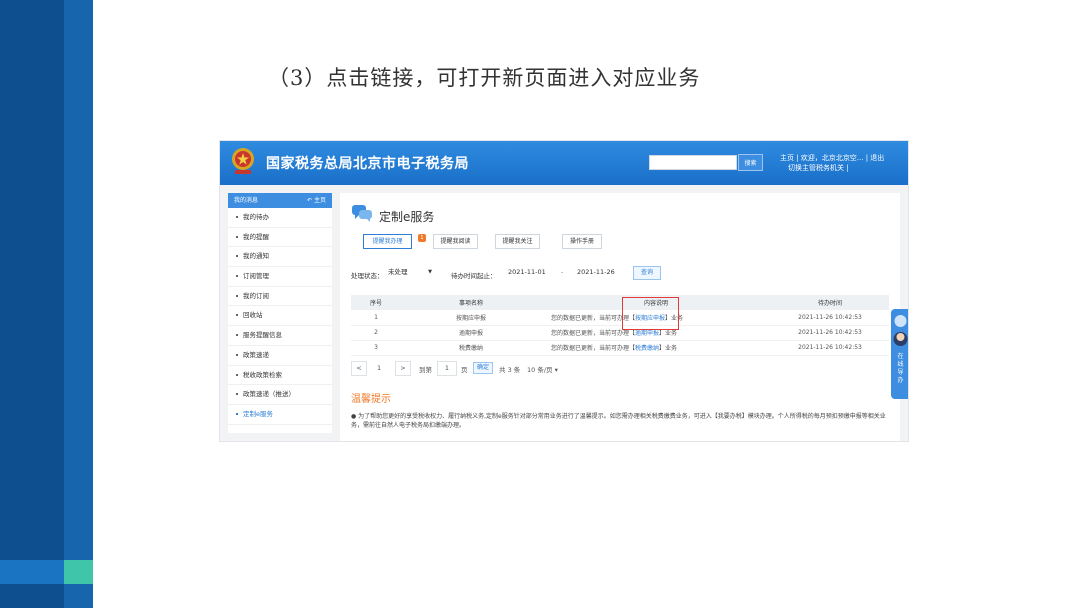 The width and height of the screenshot is (1080, 608). Describe the element at coordinates (530, 272) in the screenshot. I see `date-from-input: 2021-11-01` at that location.